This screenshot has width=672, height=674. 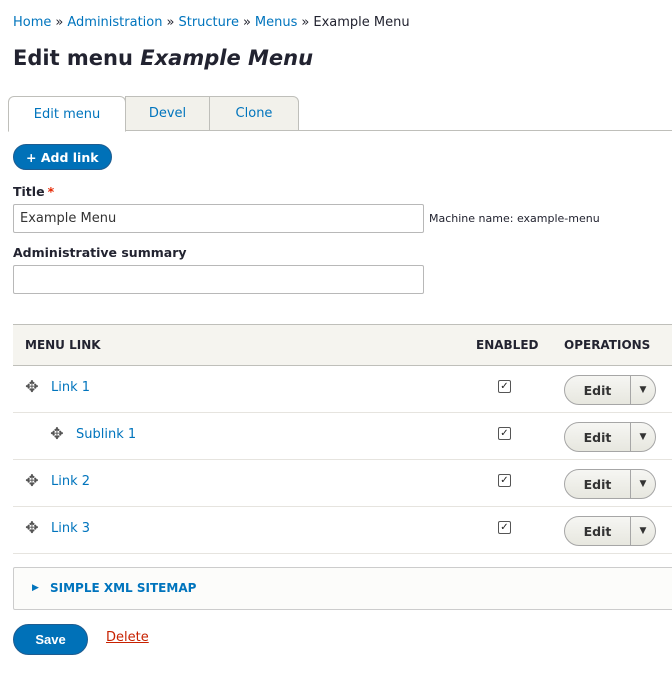 I want to click on menu-link: Sublink 1, so click(x=106, y=434).